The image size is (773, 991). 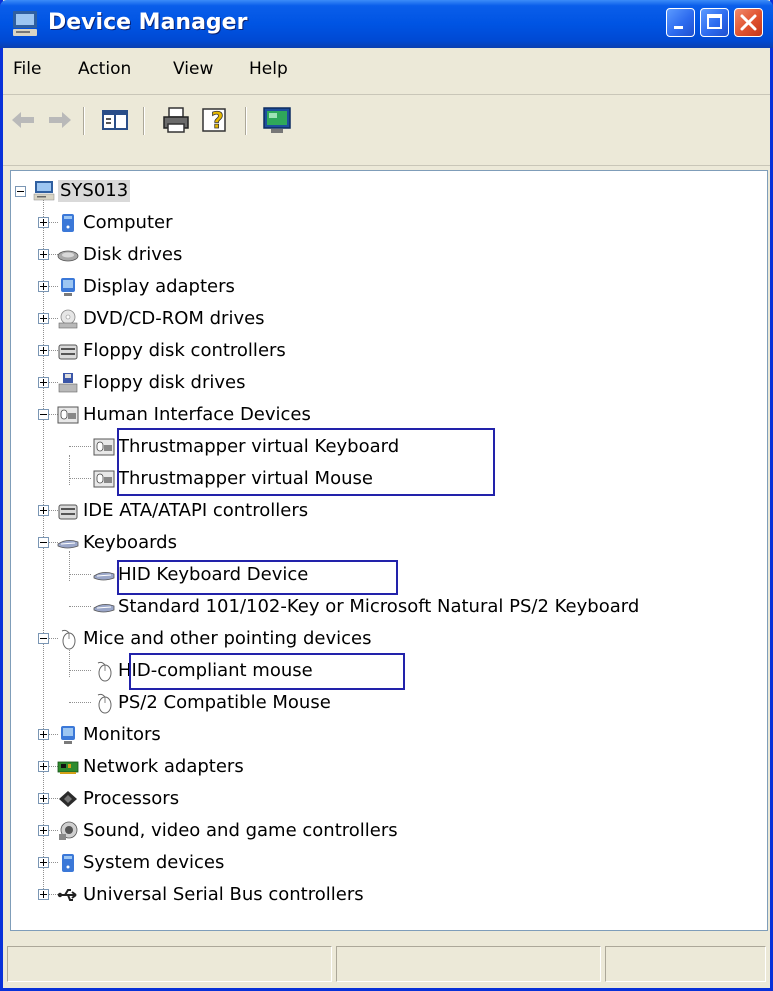 I want to click on print-icon, so click(x=176, y=120).